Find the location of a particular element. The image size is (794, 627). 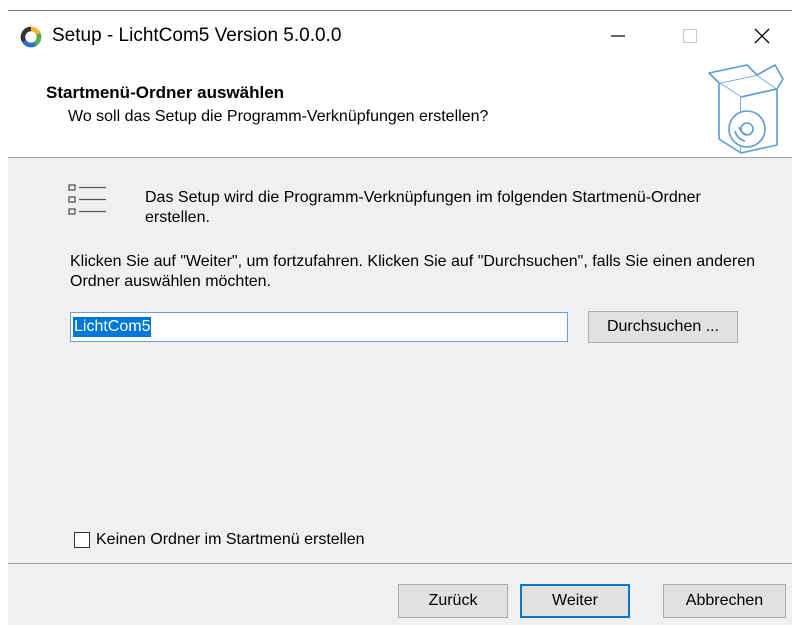

minimize-icon is located at coordinates (618, 36).